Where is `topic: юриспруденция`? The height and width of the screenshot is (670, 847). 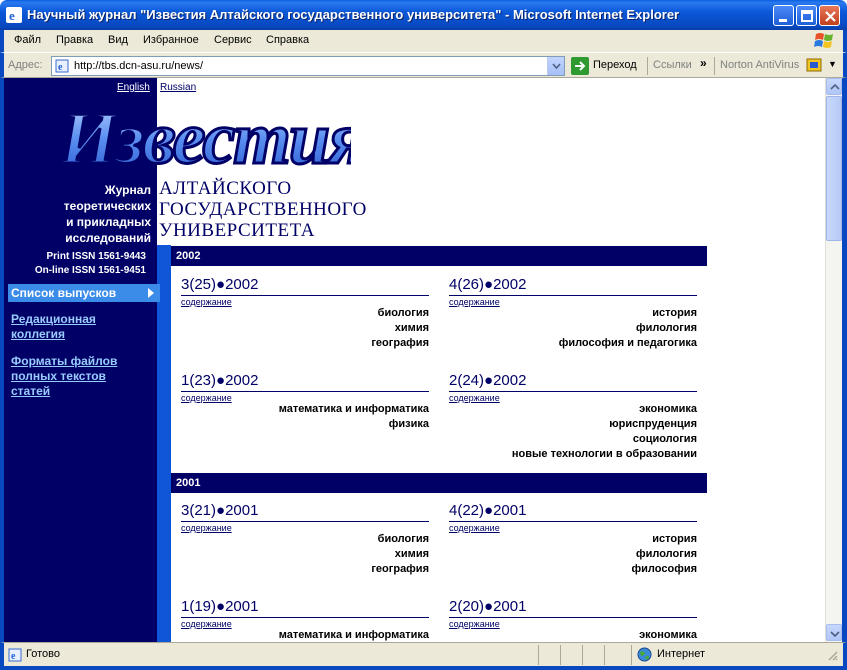 topic: юриспруденция is located at coordinates (653, 424).